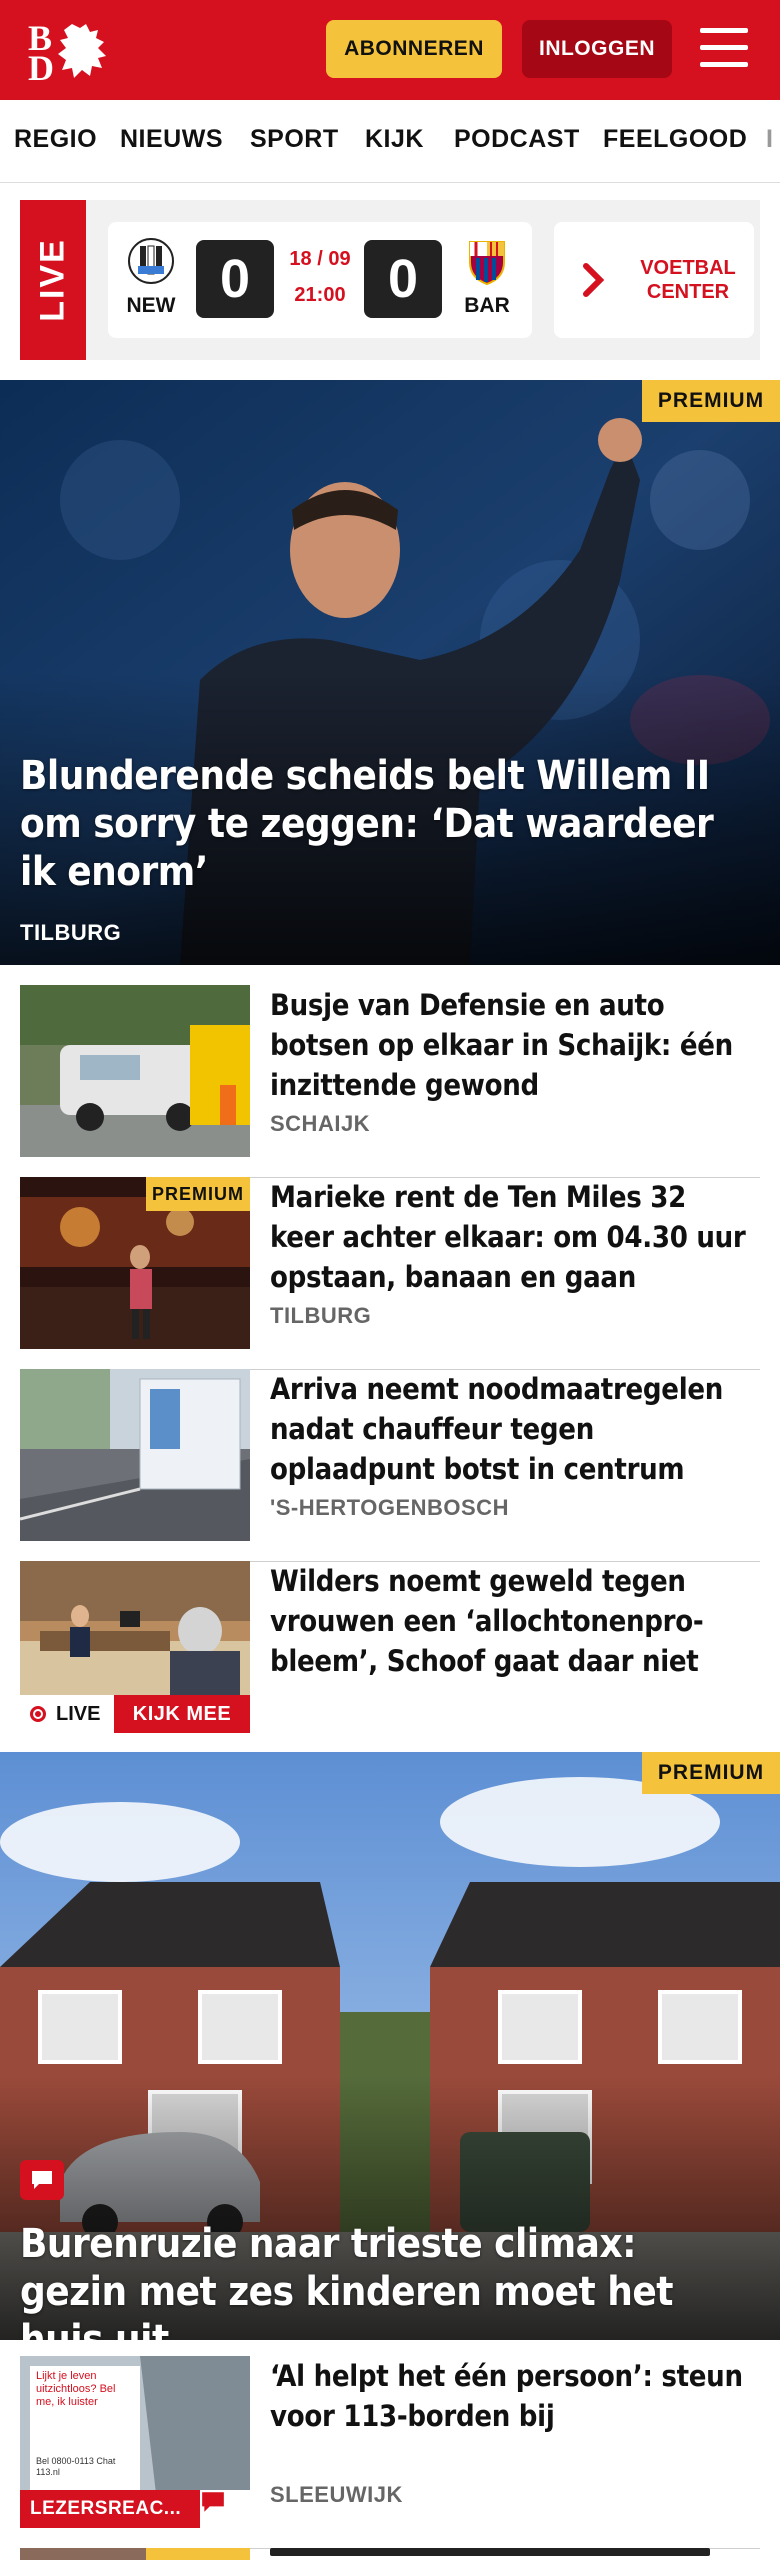 The image size is (780, 2560). What do you see at coordinates (76, 2466) in the screenshot?
I see `sign-phone: Bel 0800-0113 Chat 113.nl` at bounding box center [76, 2466].